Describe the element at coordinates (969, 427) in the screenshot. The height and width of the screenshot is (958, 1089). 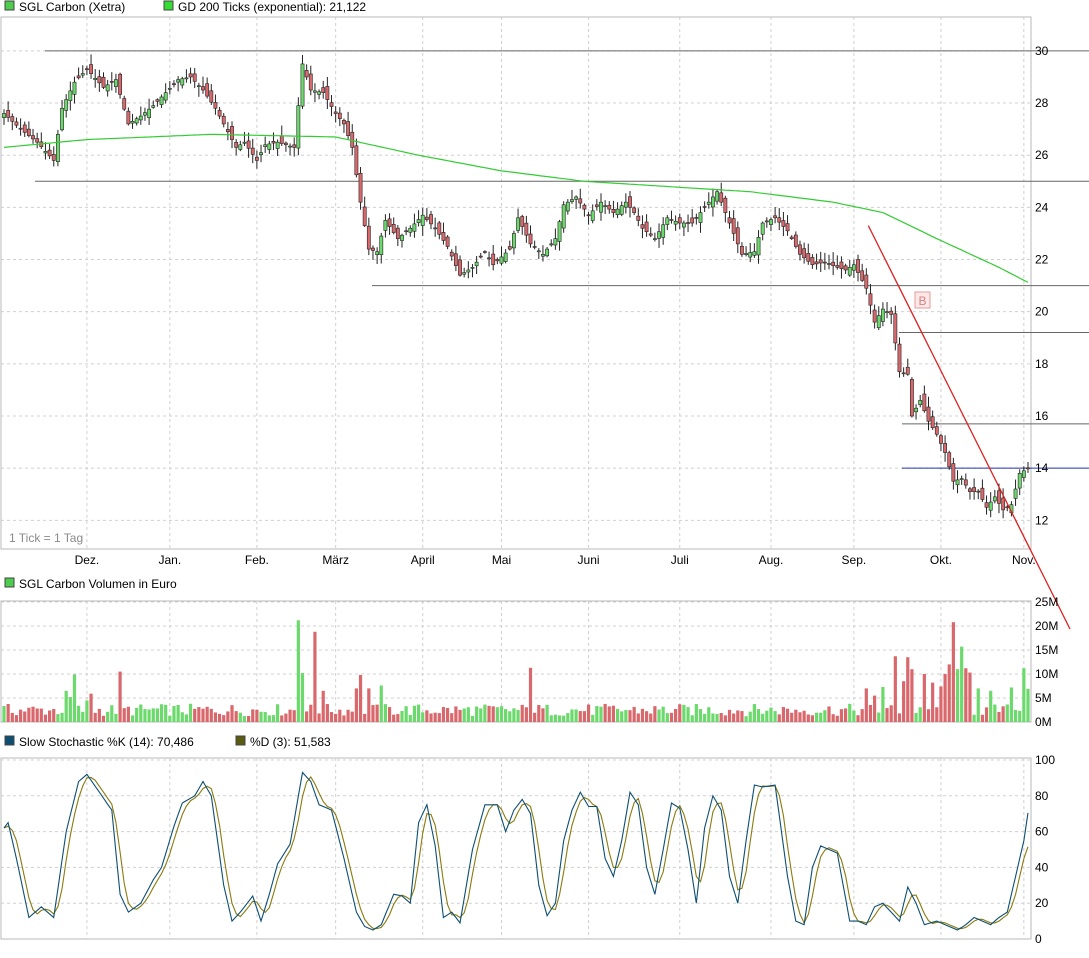
I see `trend-line` at that location.